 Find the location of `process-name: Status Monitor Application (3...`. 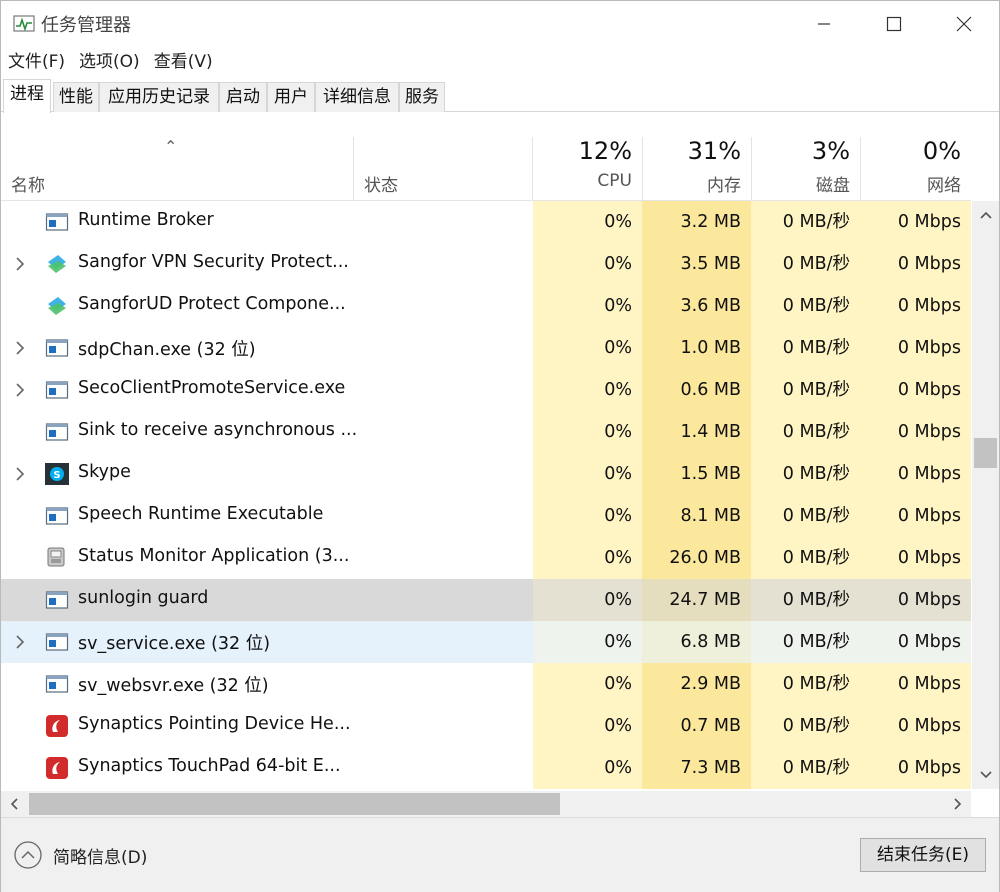

process-name: Status Monitor Application (3... is located at coordinates (214, 556).